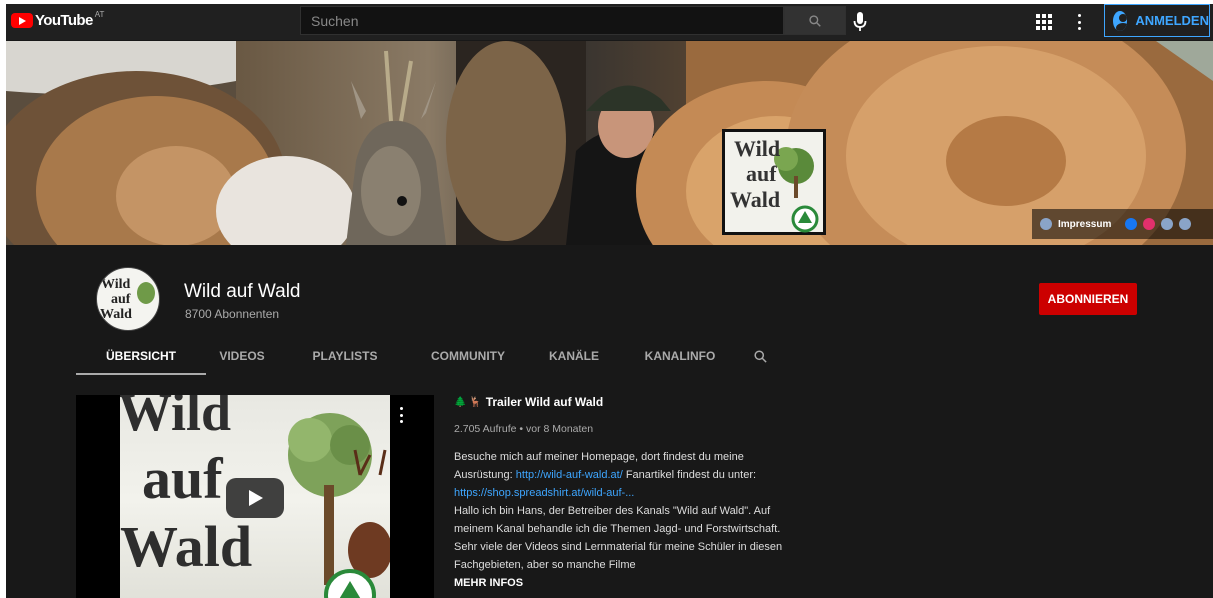 The image size is (1213, 598). I want to click on channel-avatar: Wild auf Wald, so click(128, 299).